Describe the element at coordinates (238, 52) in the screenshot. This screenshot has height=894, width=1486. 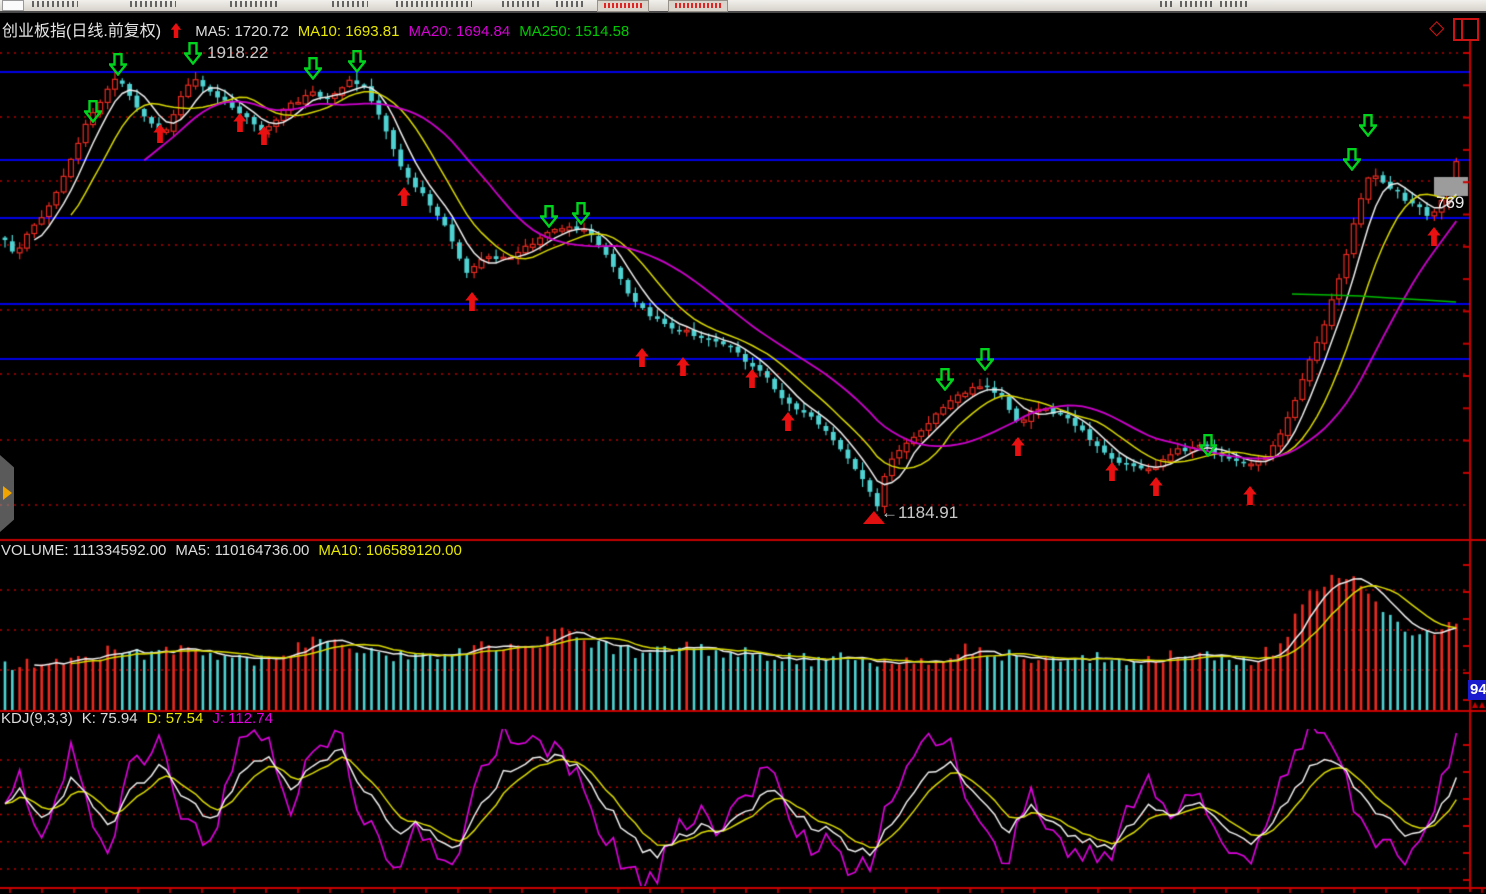
I see `high-price-annotation: 1918.22` at that location.